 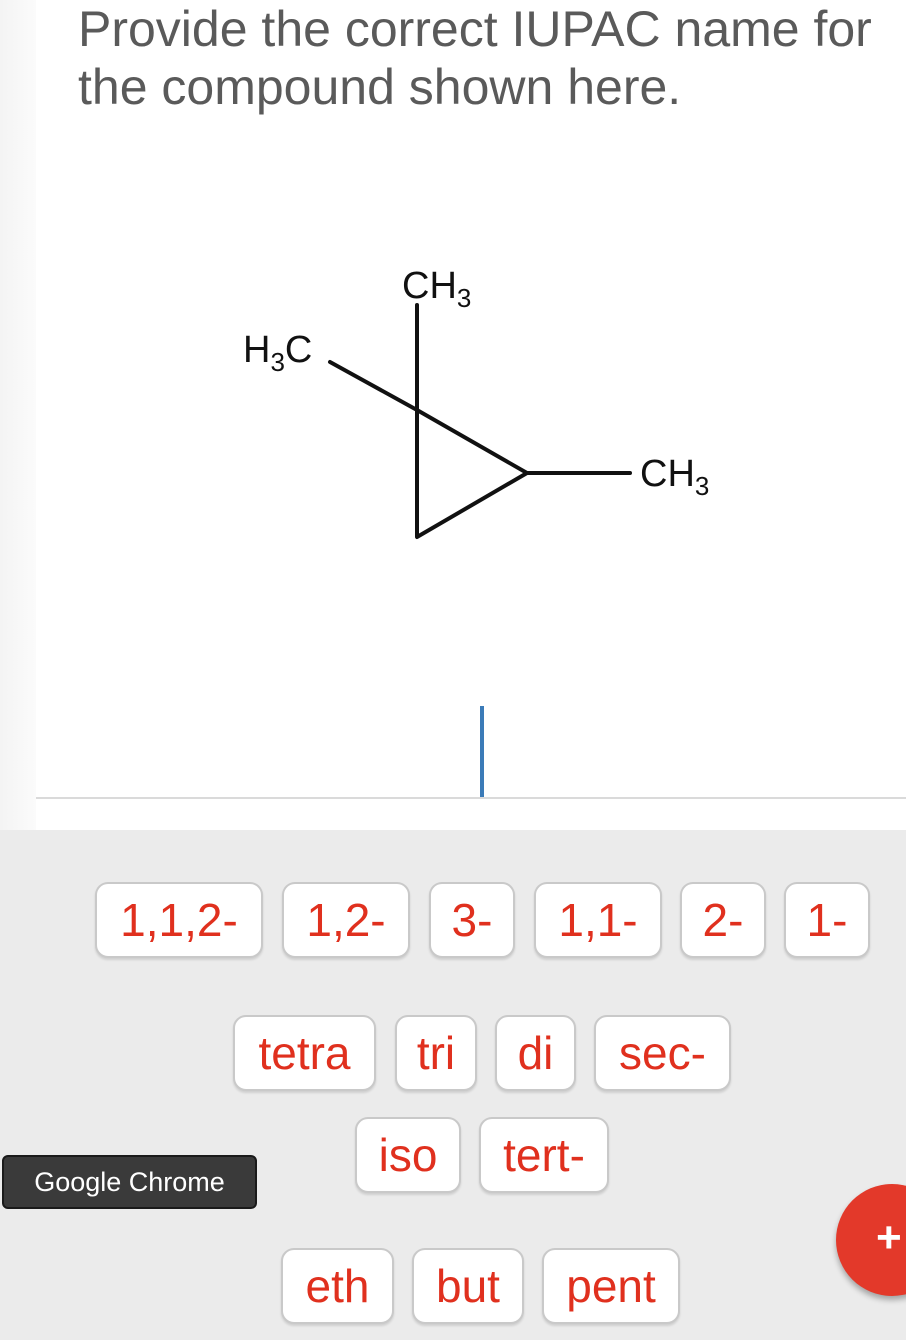 What do you see at coordinates (471, 798) in the screenshot?
I see `answer-input` at bounding box center [471, 798].